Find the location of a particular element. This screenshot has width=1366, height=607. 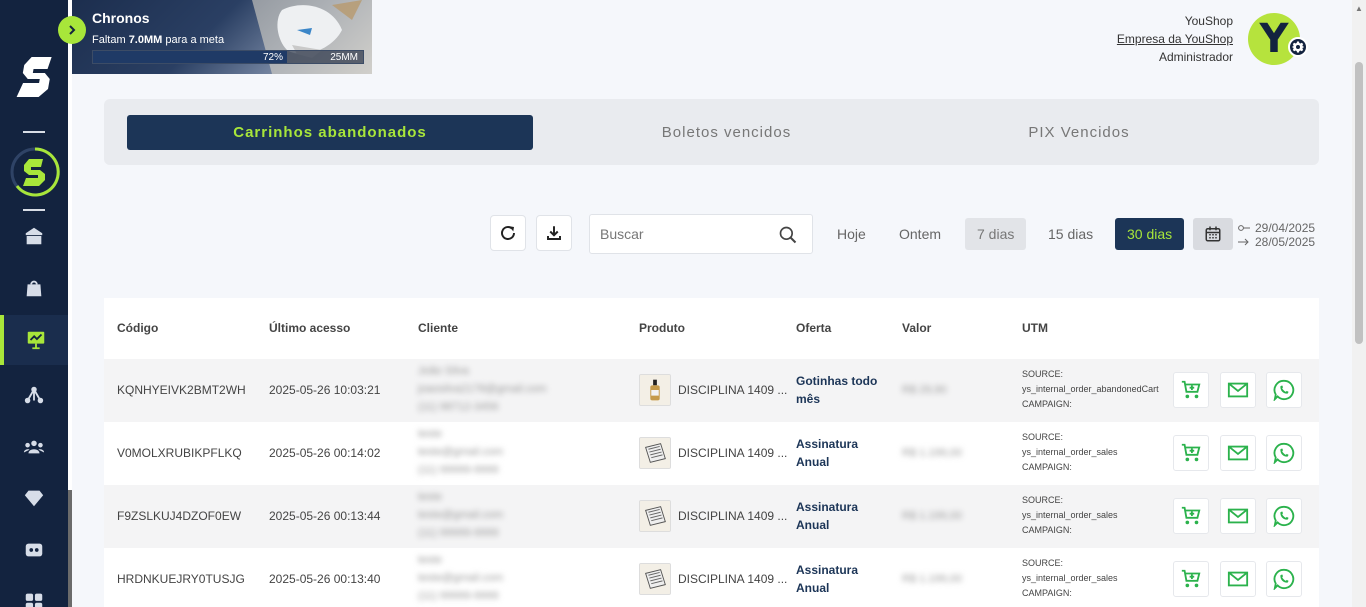

order-code: V0MOLXRUBIKPFLKQ is located at coordinates (179, 453).